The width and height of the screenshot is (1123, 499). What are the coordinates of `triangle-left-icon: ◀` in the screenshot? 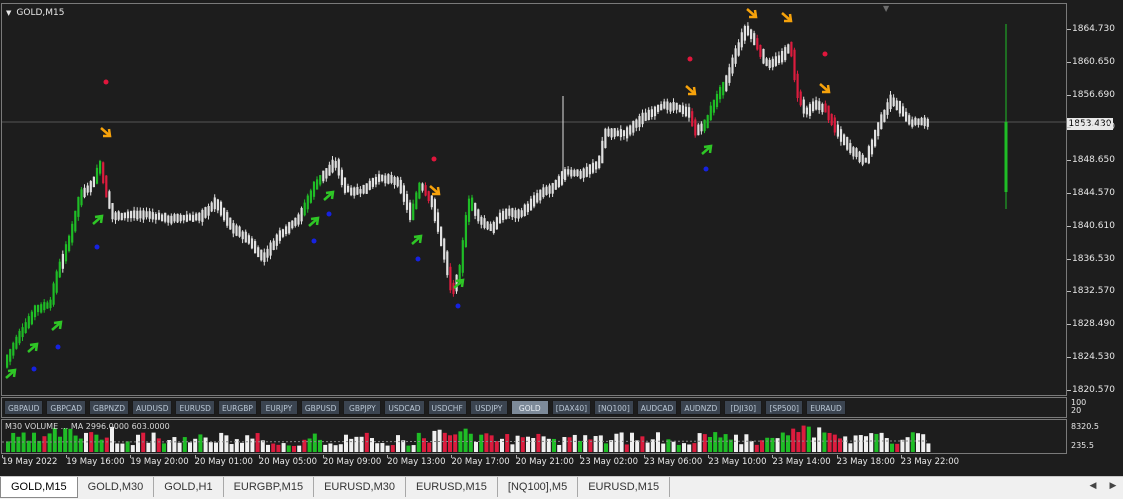 It's located at (1093, 486).